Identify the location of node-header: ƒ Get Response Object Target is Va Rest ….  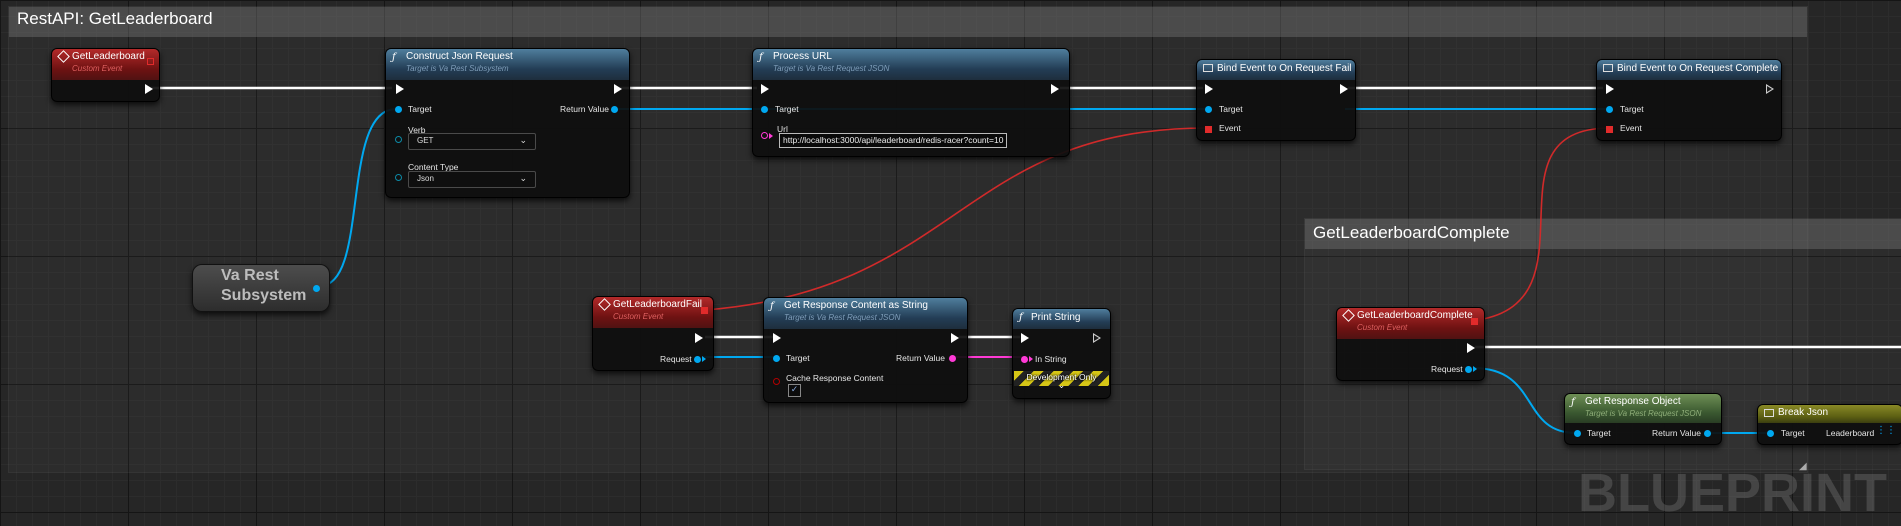
(1643, 408).